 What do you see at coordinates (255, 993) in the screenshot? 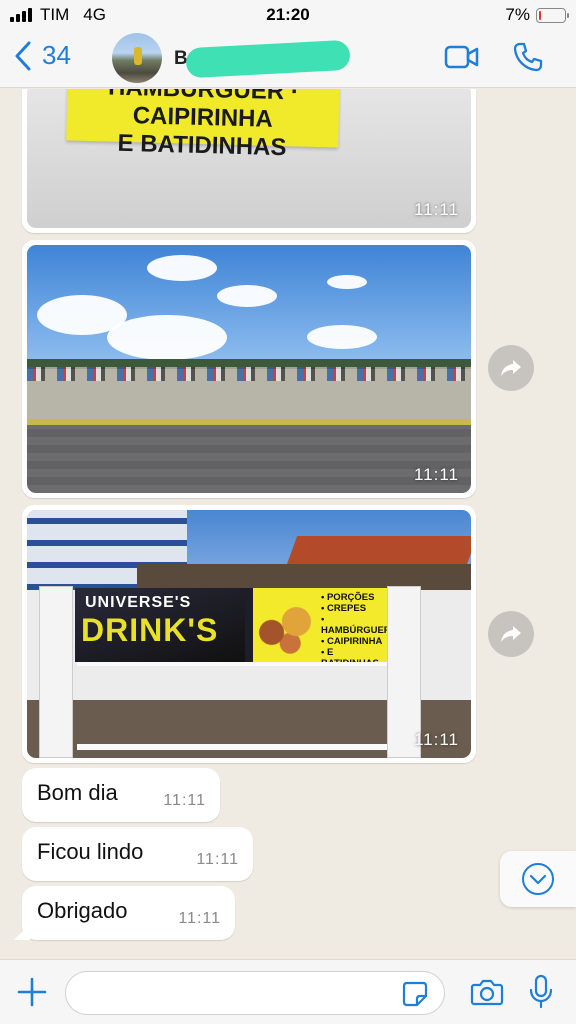
I see `message-input` at bounding box center [255, 993].